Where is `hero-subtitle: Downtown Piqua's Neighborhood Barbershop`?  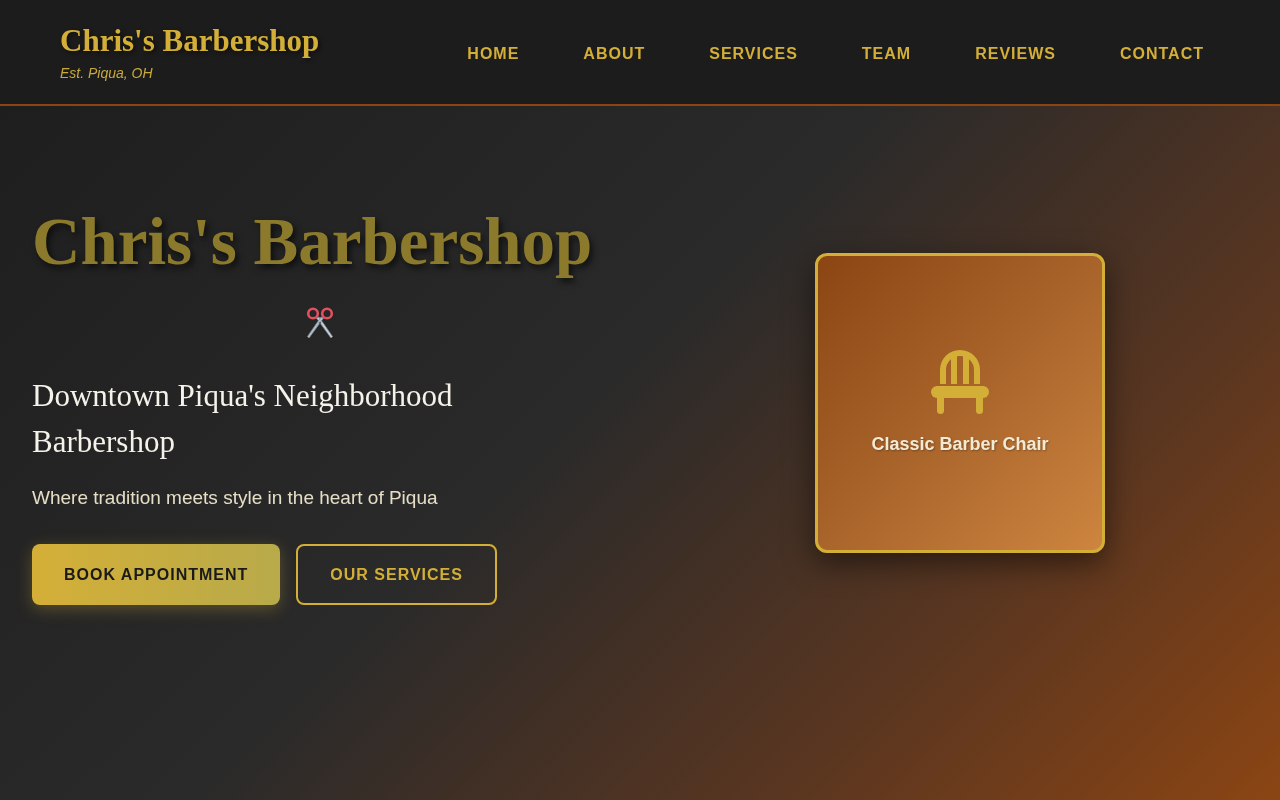
hero-subtitle: Downtown Piqua's Neighborhood Barbershop is located at coordinates (243, 419).